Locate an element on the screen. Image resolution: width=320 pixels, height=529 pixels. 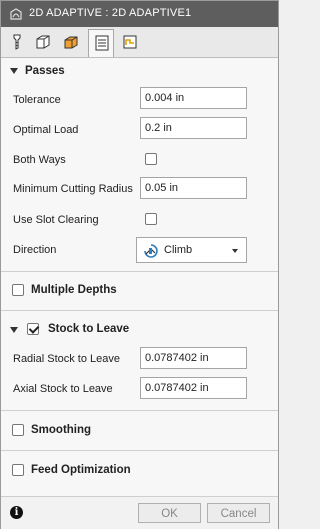
linking-icon is located at coordinates (130, 42).